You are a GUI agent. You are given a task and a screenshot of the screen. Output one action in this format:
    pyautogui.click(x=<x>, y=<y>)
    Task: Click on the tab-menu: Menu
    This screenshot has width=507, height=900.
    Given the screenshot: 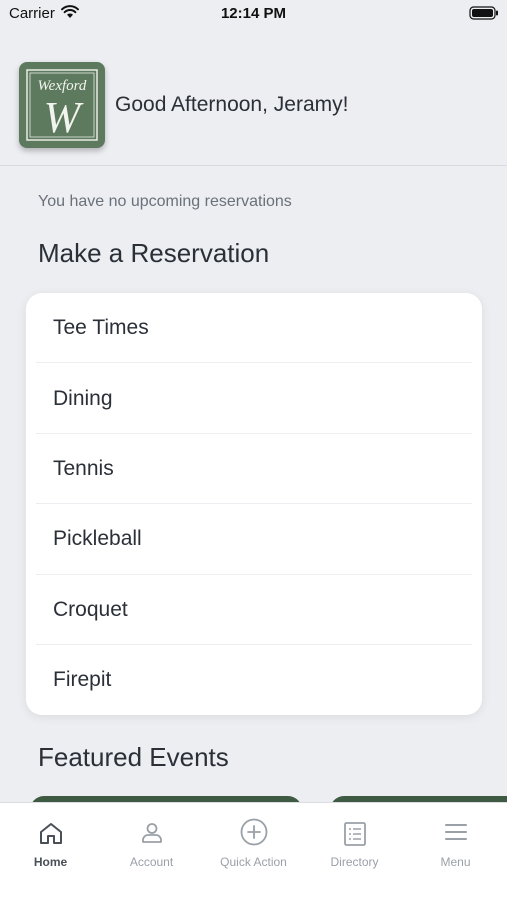 What is the action you would take?
    pyautogui.click(x=455, y=843)
    